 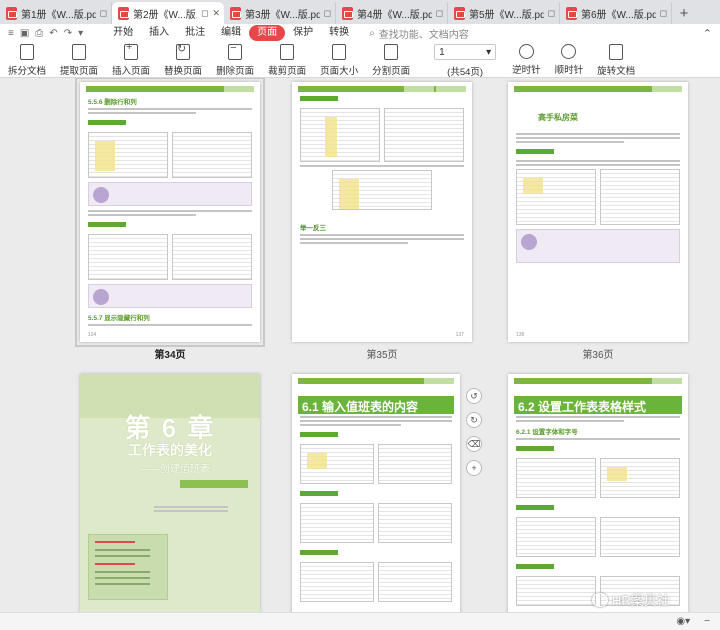 I want to click on page-thumbnail-38: 6.1 输入值班表的内容, so click(x=376, y=493).